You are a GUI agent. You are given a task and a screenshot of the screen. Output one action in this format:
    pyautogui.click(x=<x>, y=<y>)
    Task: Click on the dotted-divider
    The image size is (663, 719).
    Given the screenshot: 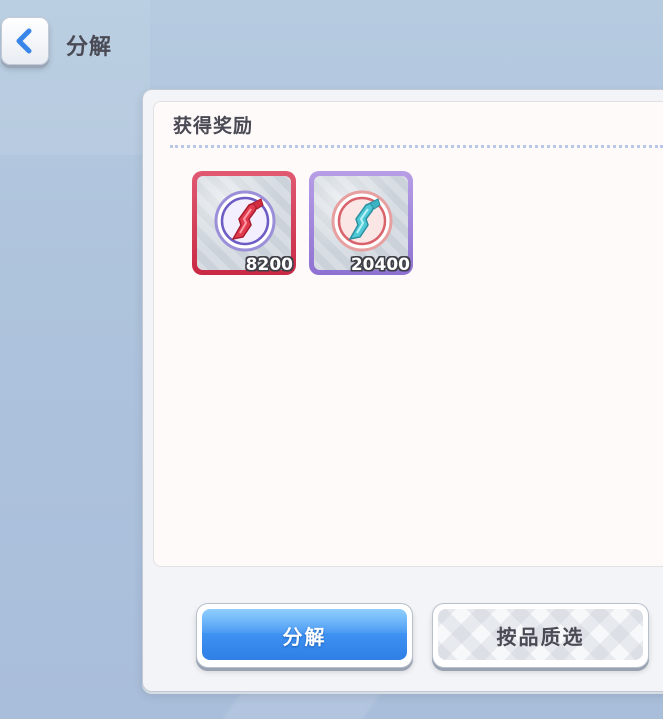 What is the action you would take?
    pyautogui.click(x=416, y=146)
    